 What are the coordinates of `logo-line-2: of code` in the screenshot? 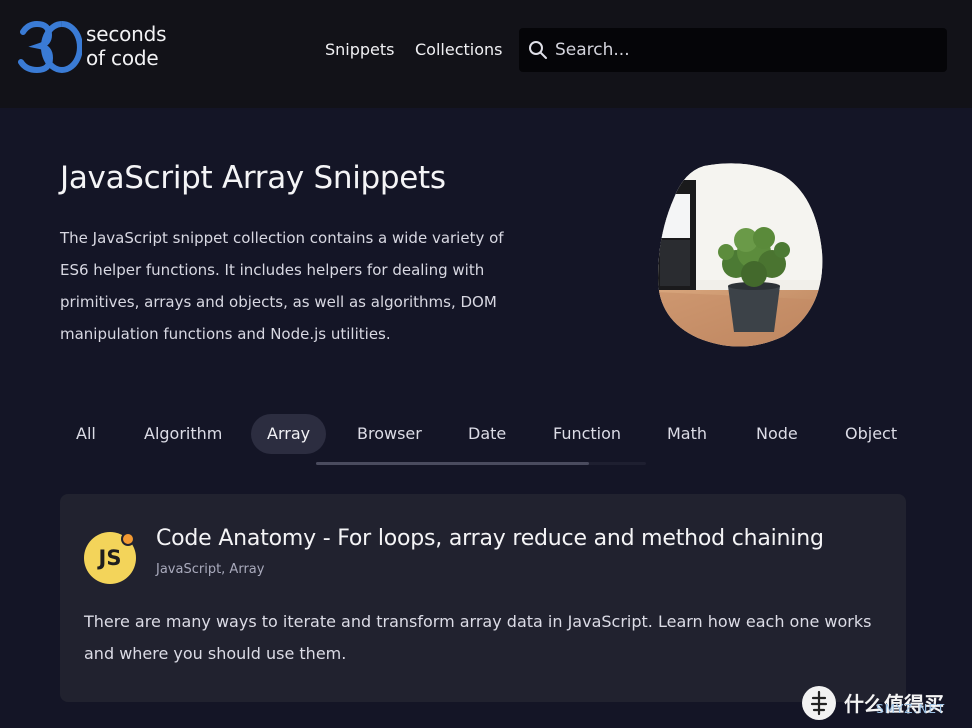 It's located at (122, 58).